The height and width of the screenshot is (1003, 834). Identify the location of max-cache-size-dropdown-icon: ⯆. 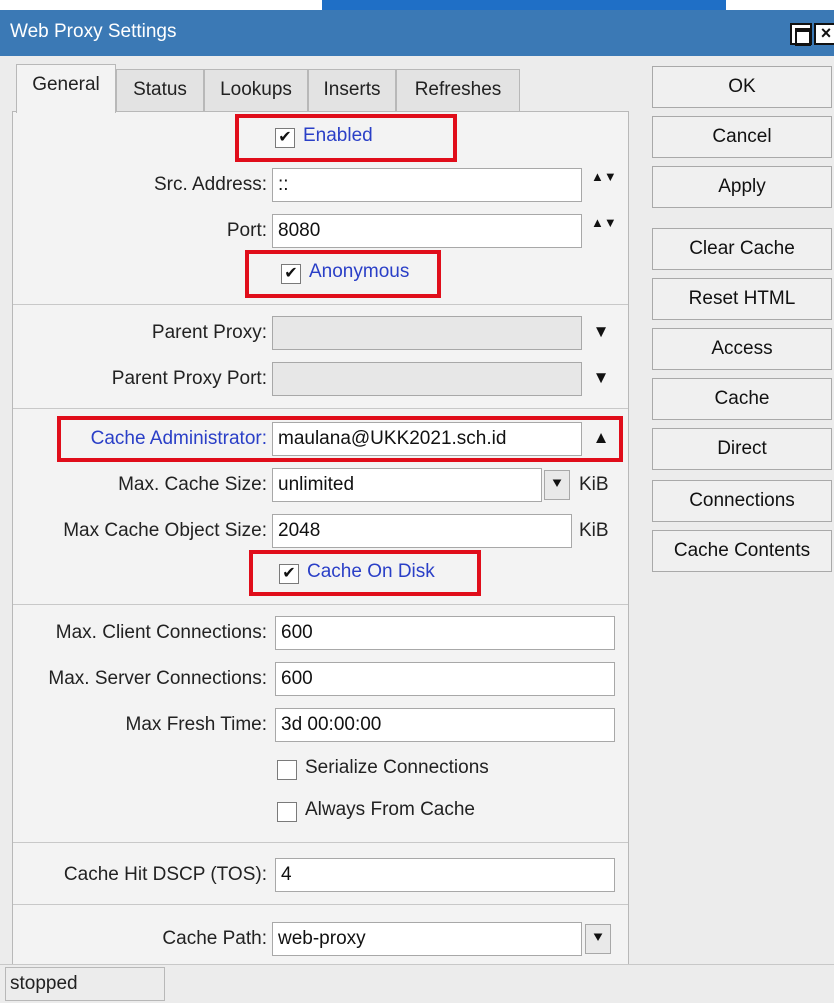
(557, 485).